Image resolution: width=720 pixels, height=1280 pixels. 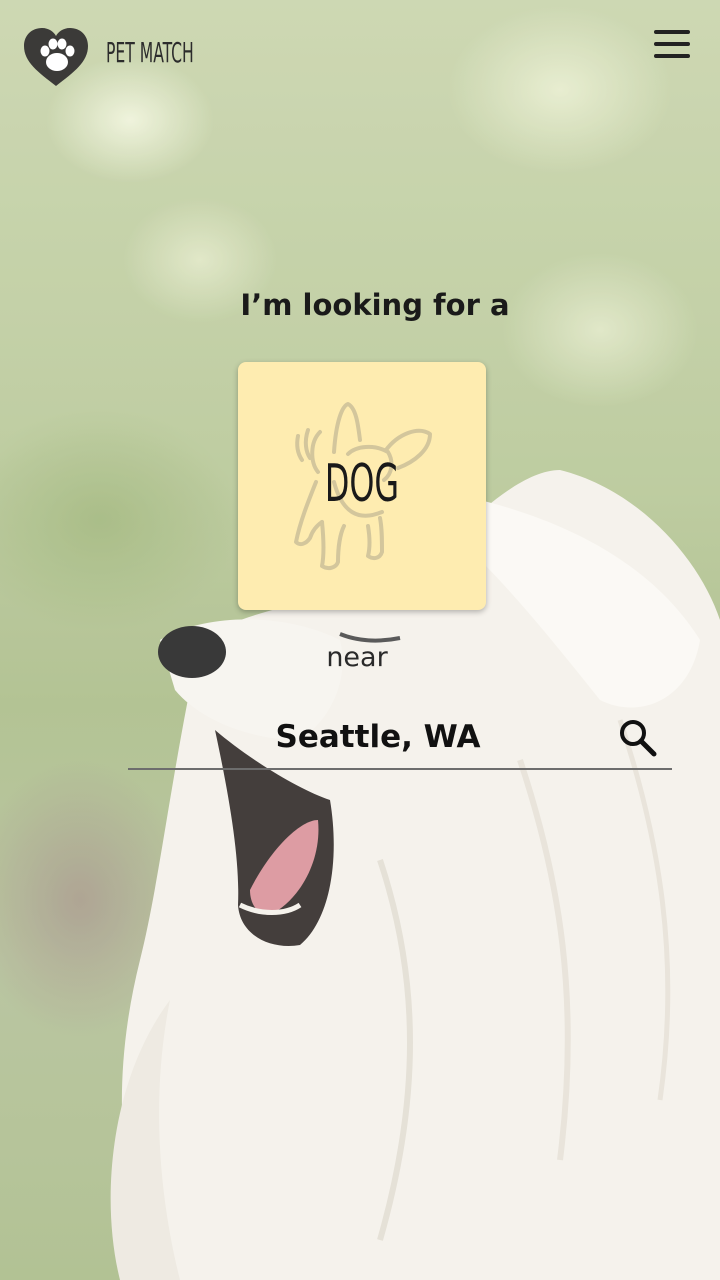 I want to click on pet-type-label: DOG, so click(x=362, y=484).